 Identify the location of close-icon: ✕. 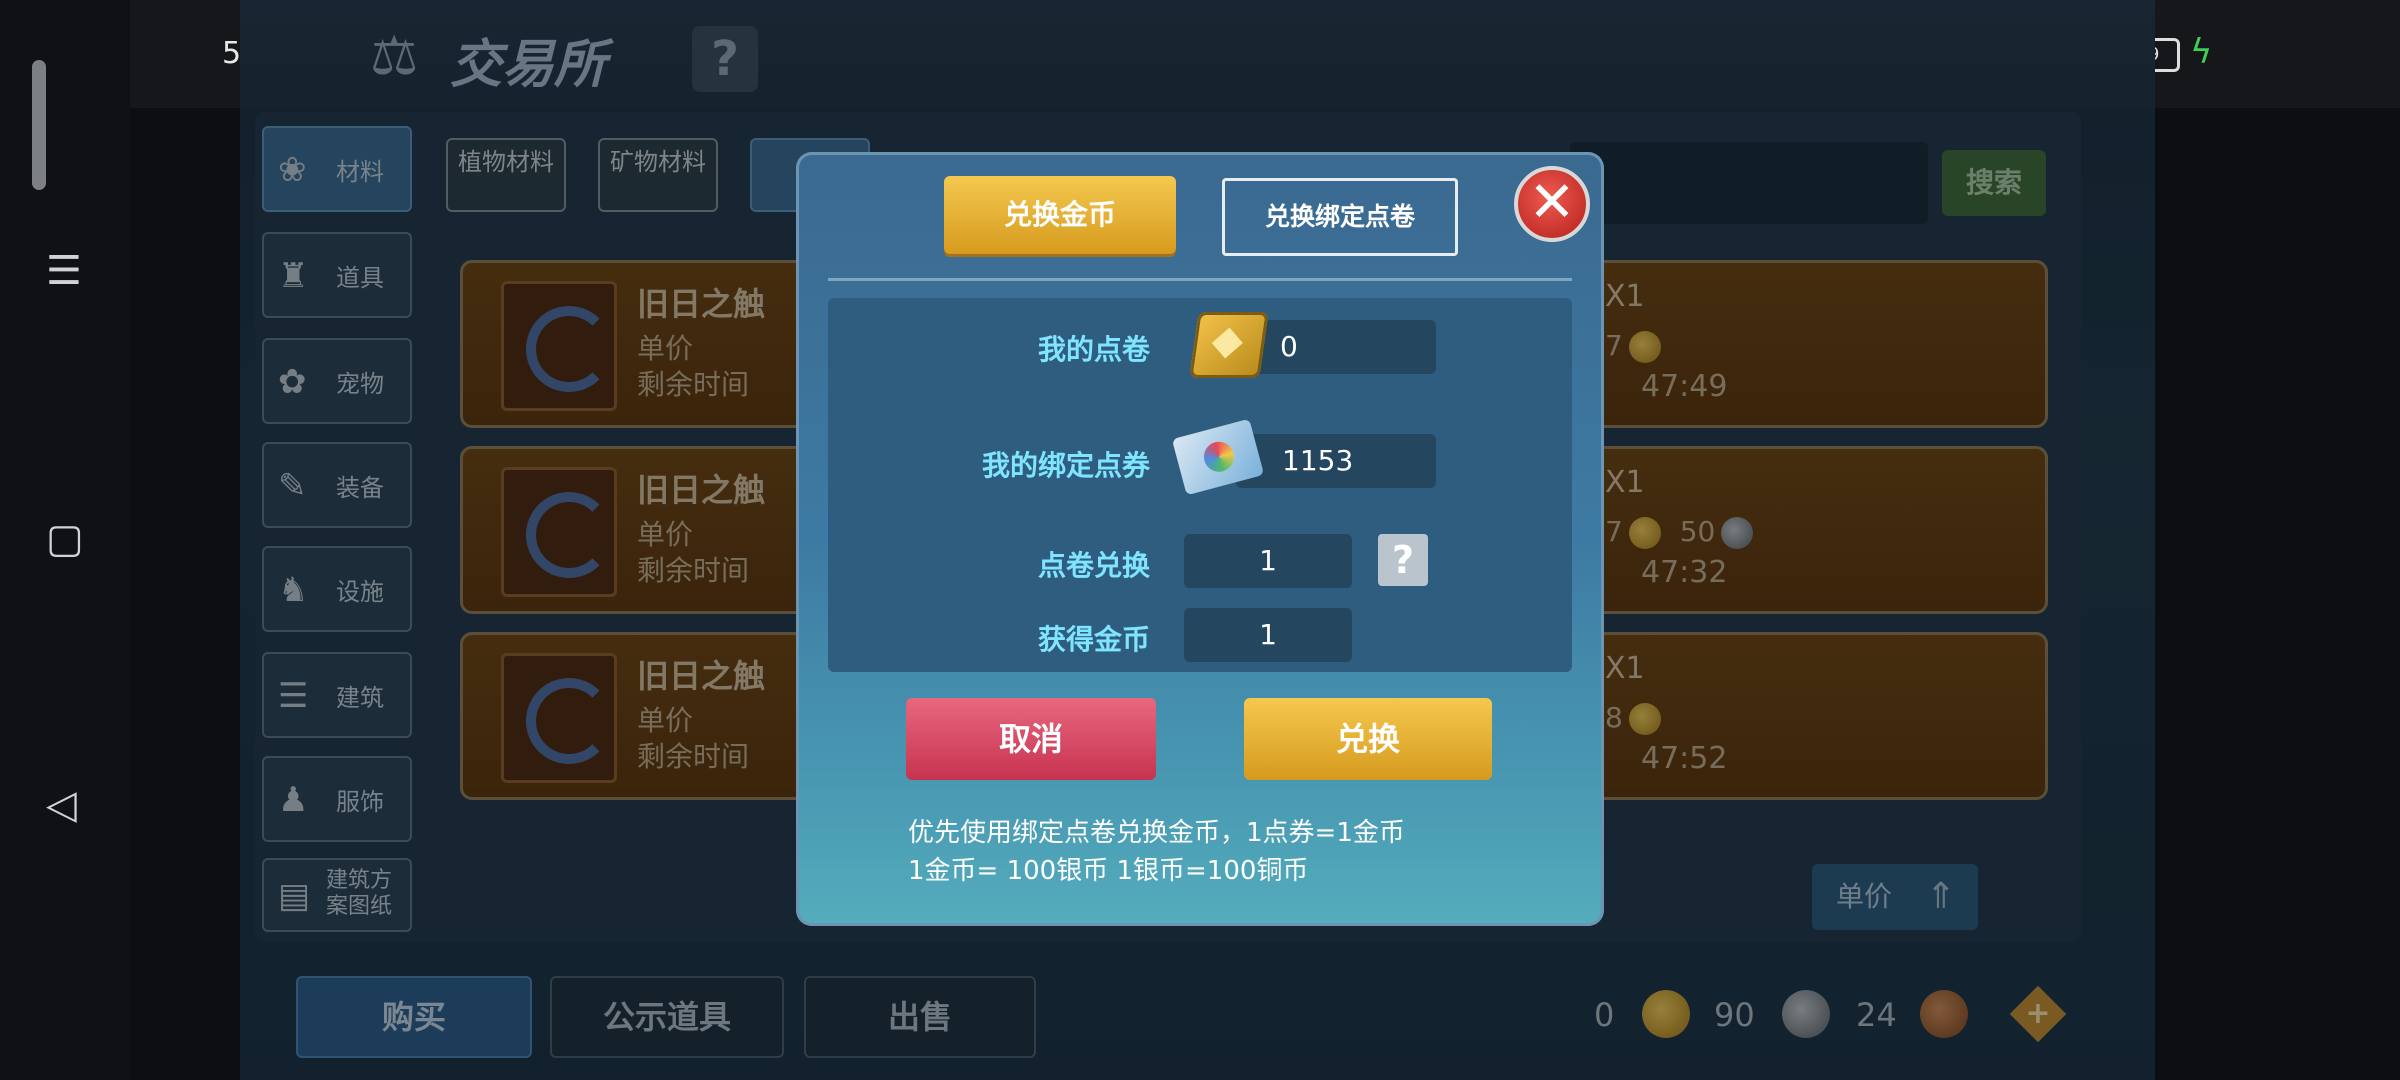
(1552, 204).